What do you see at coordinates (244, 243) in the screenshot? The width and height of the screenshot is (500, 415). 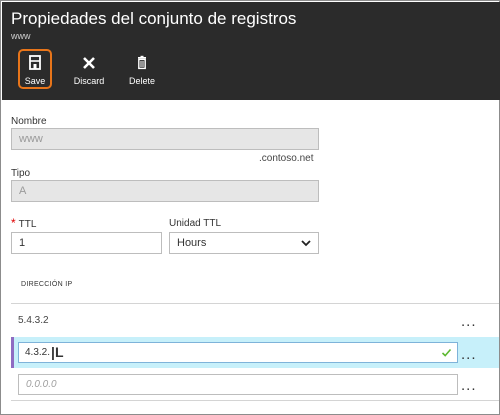 I see `ttl-unit-select: Hours` at bounding box center [244, 243].